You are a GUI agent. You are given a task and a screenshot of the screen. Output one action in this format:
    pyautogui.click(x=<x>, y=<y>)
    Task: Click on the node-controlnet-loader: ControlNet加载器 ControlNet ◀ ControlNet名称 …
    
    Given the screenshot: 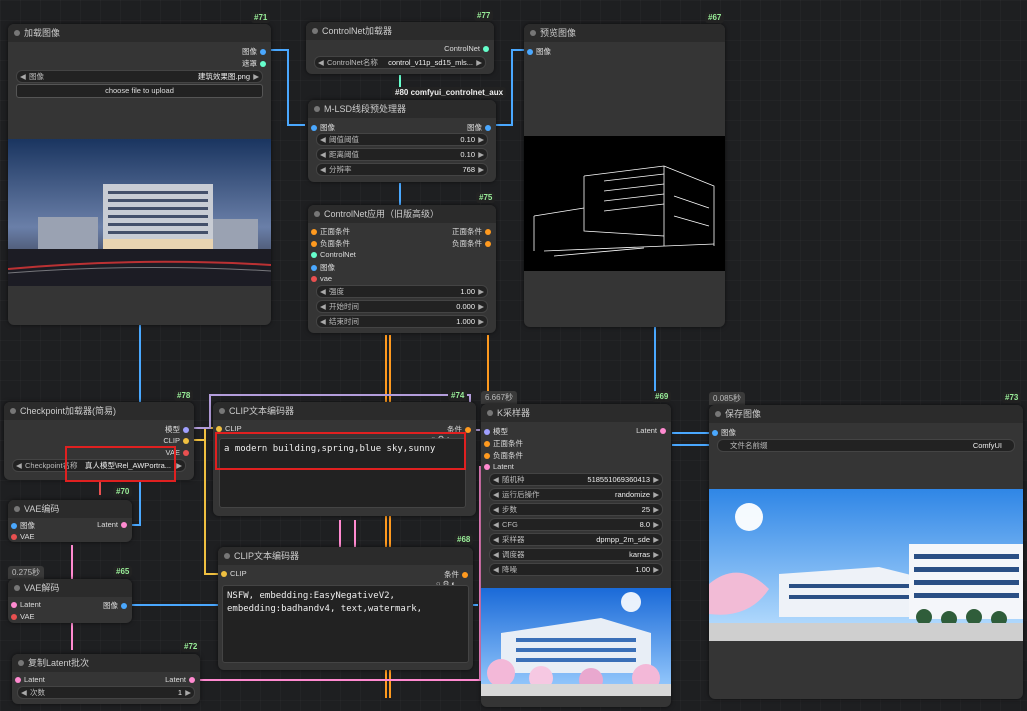 What is the action you would take?
    pyautogui.click(x=400, y=48)
    